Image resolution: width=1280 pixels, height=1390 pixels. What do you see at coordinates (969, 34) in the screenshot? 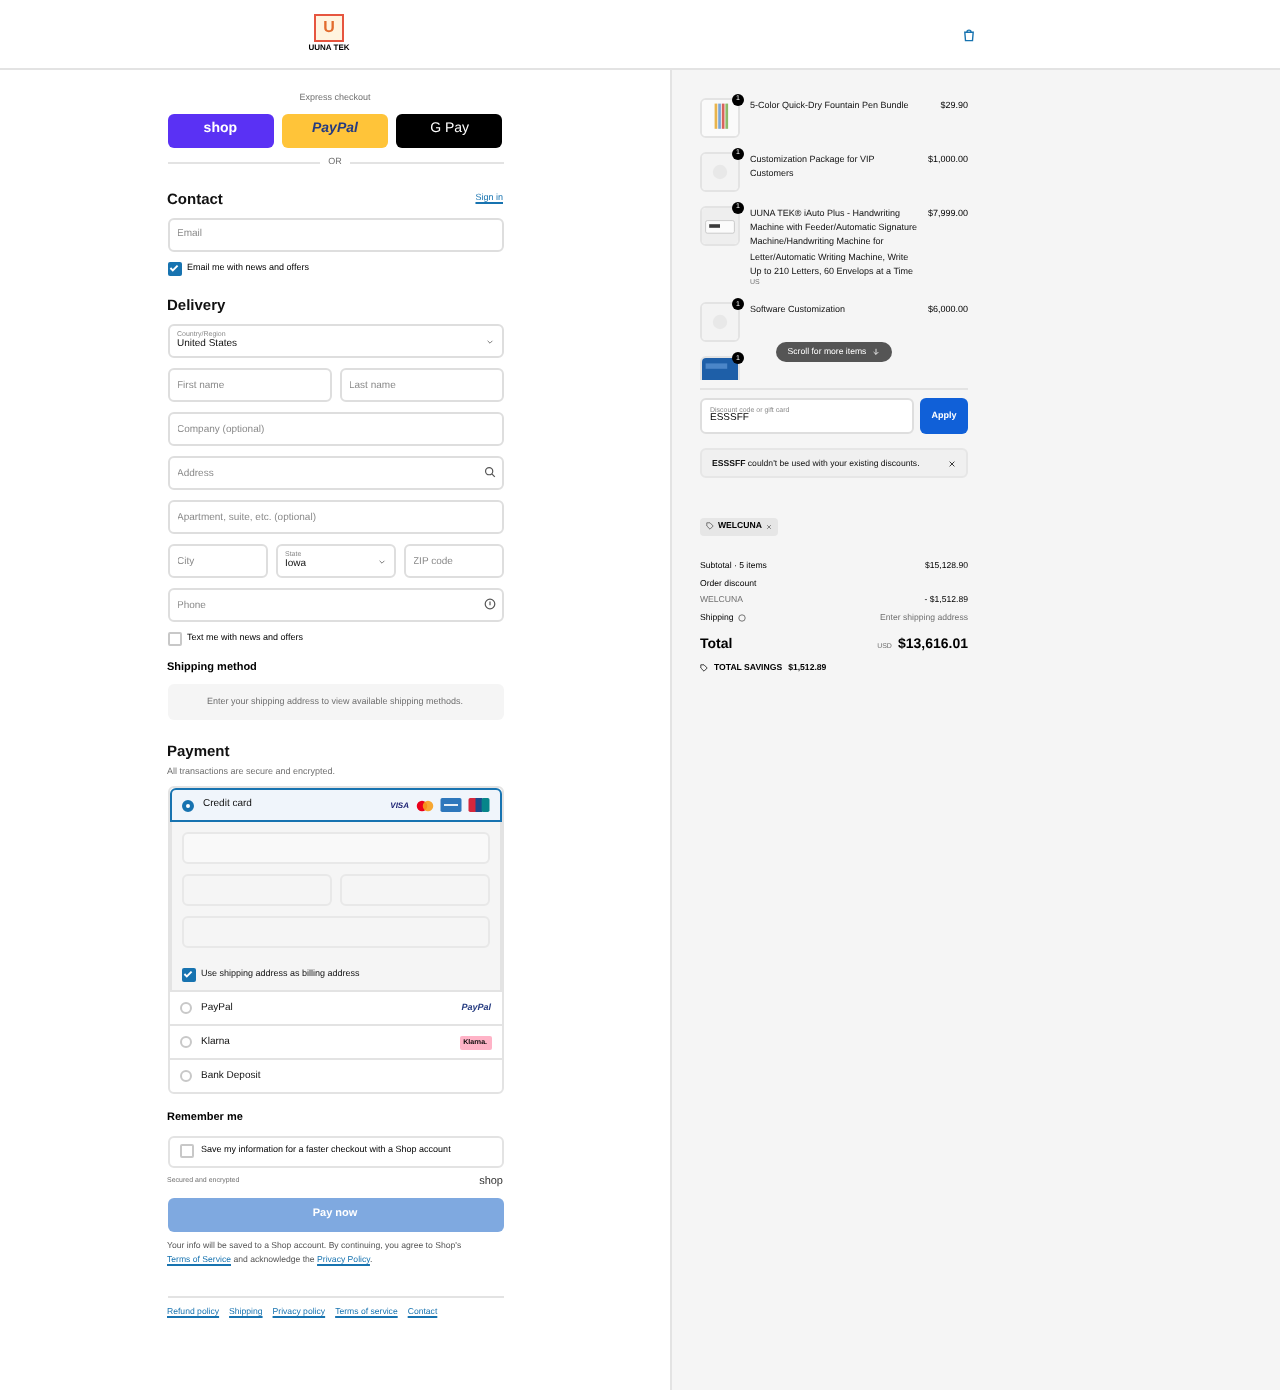
I see `bag-icon` at bounding box center [969, 34].